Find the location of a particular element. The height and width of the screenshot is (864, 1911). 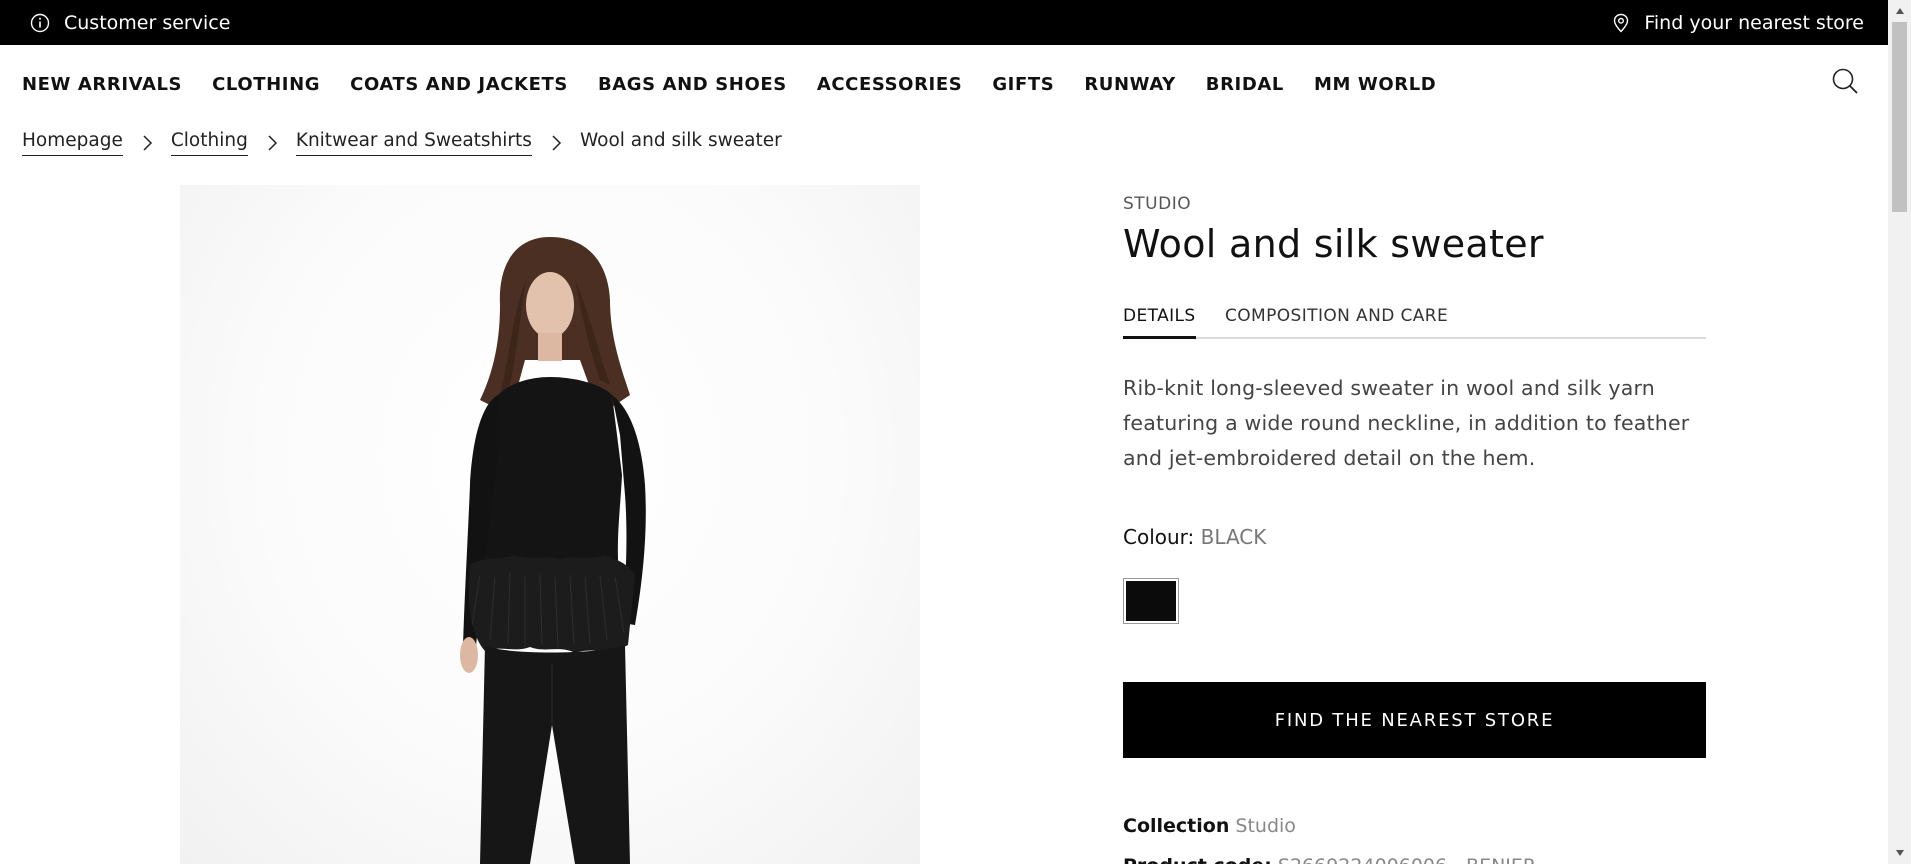

tab-details: DETAILS is located at coordinates (1159, 322).